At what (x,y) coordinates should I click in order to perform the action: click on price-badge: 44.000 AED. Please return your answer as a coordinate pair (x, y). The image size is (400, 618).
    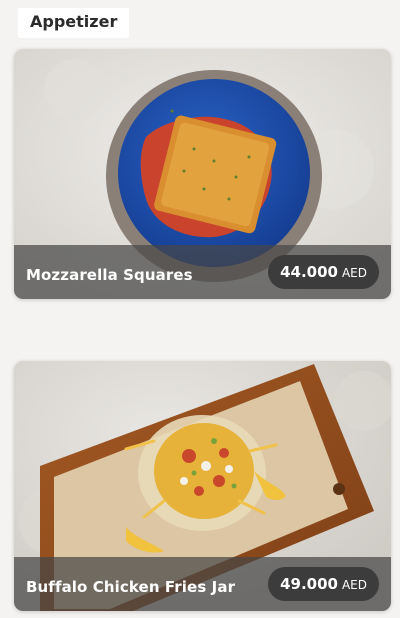
    Looking at the image, I should click on (323, 272).